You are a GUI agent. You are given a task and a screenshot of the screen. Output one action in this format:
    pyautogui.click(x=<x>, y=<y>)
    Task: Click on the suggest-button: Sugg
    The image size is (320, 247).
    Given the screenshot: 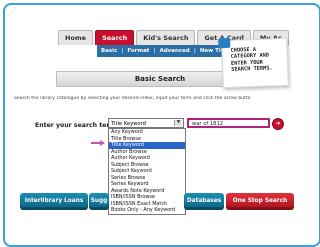 What is the action you would take?
    pyautogui.click(x=99, y=201)
    